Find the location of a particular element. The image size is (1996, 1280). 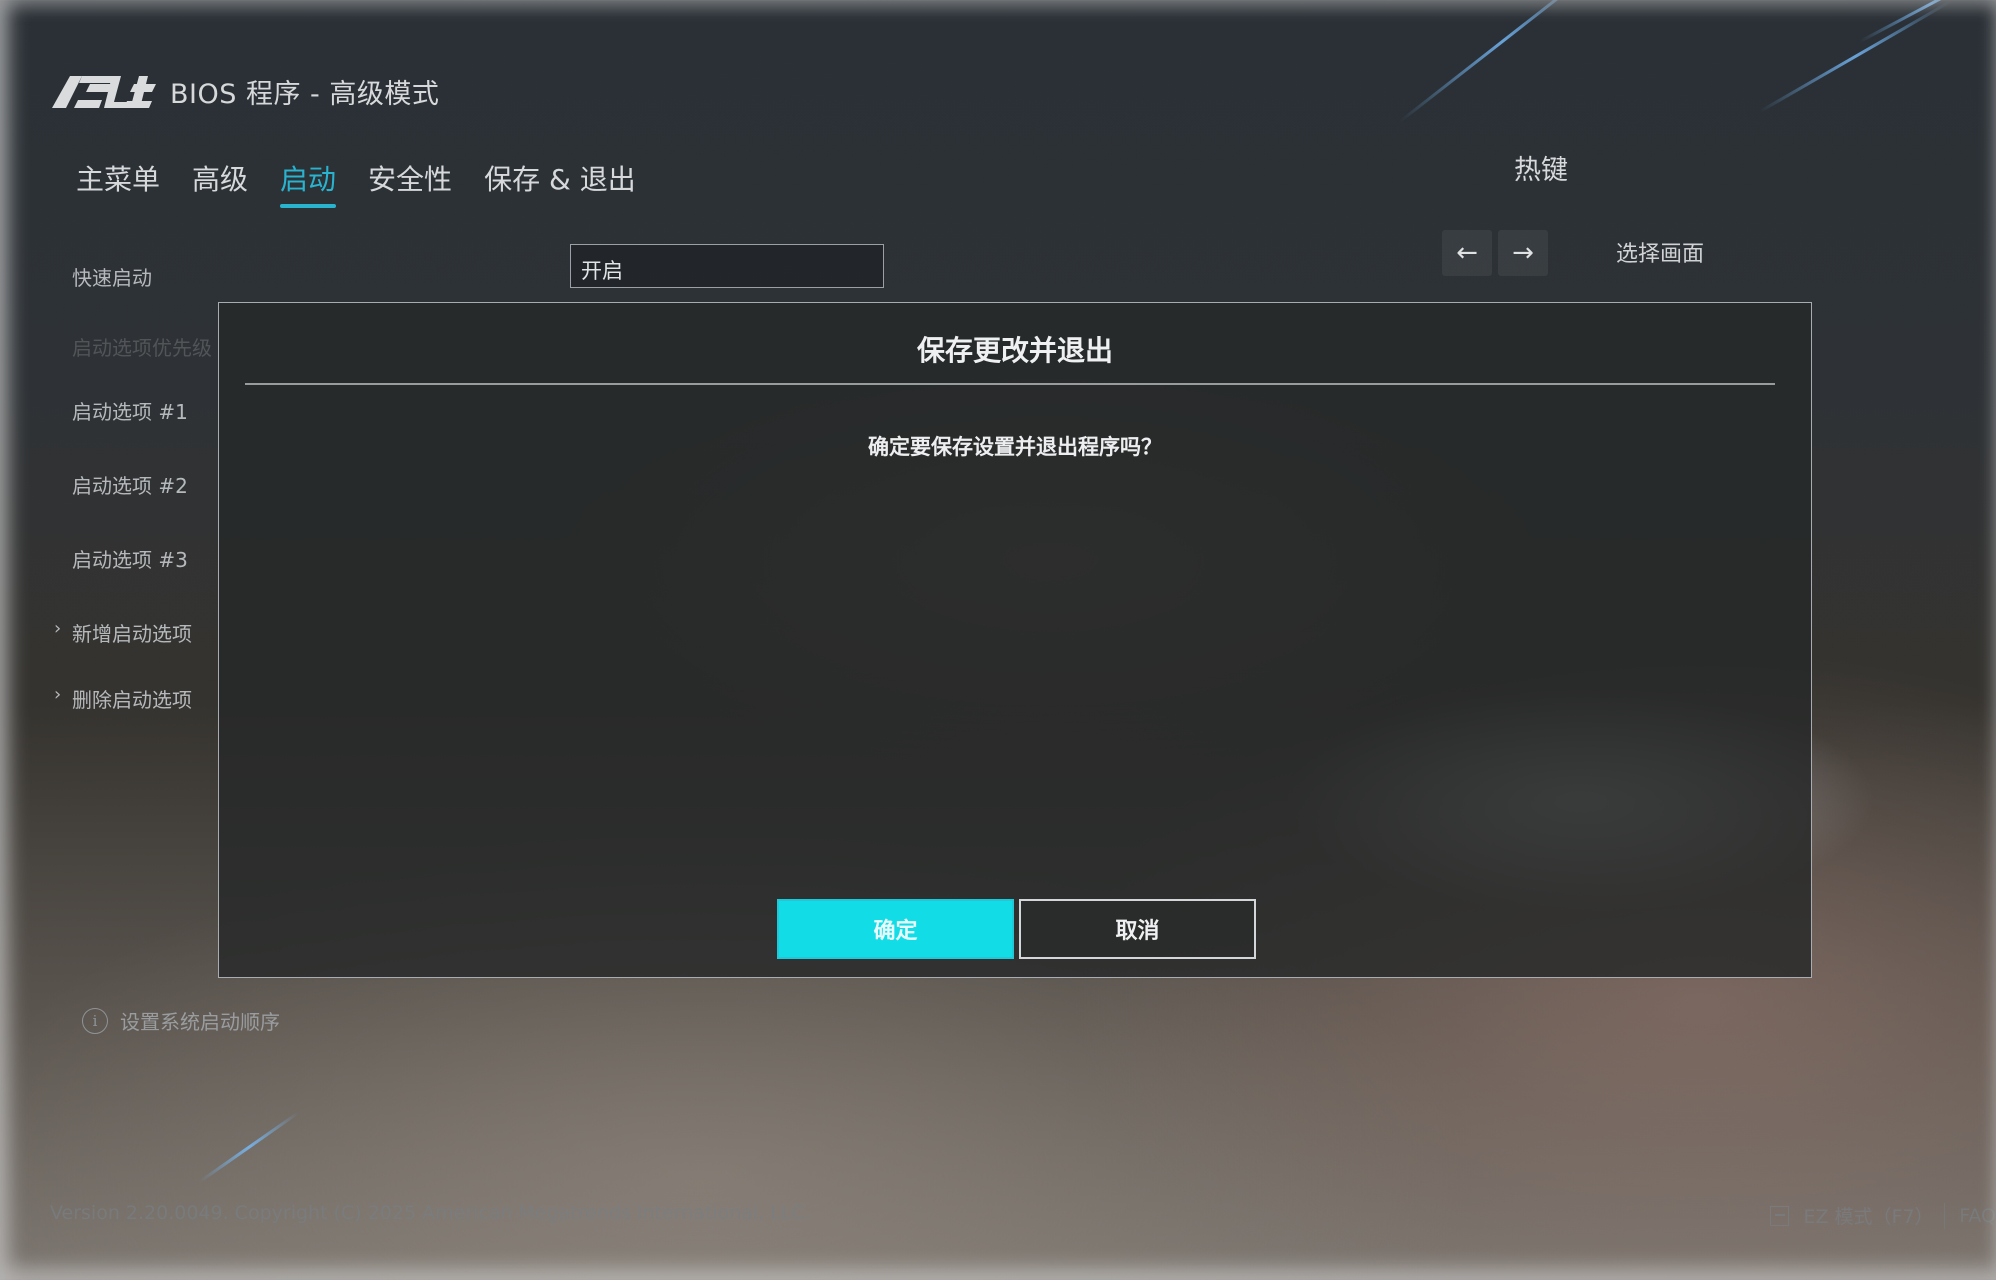

tab-main: 主菜单 is located at coordinates (118, 183).